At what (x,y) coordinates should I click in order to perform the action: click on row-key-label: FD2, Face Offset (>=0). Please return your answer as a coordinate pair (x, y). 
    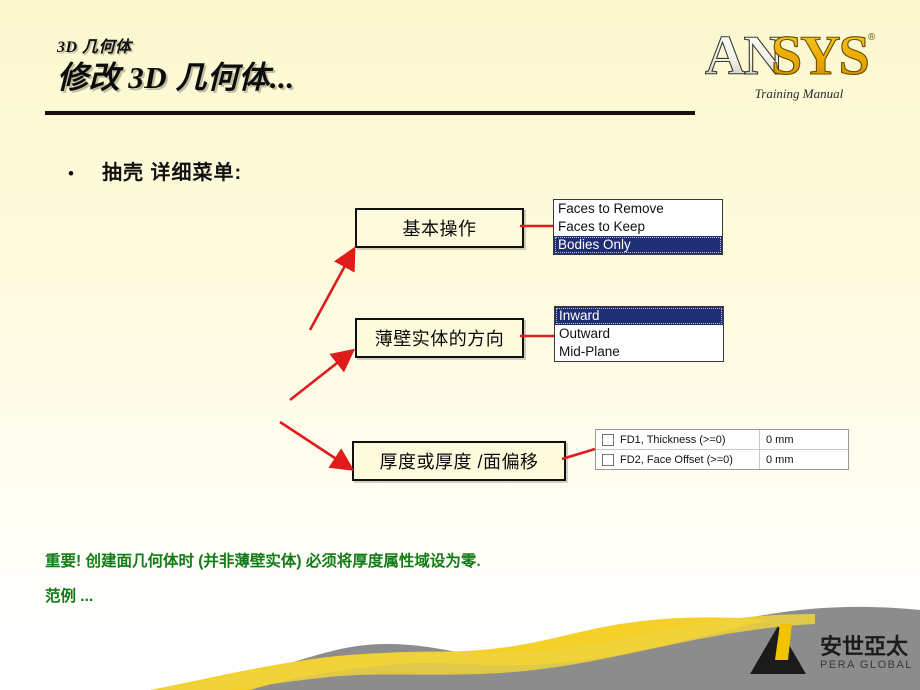
    Looking at the image, I should click on (676, 459).